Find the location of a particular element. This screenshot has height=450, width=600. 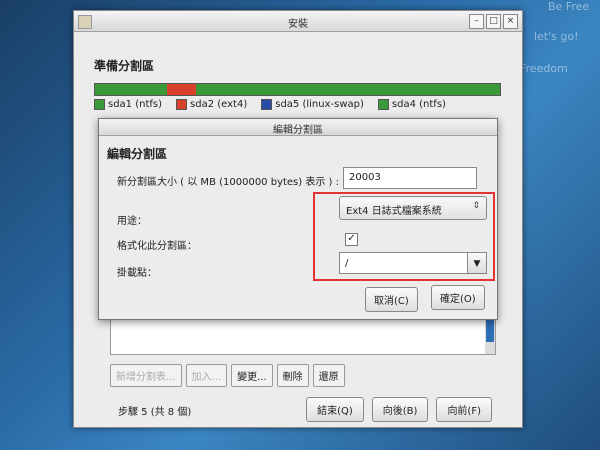

legend-item-sda1: sda1 (ntfs) is located at coordinates (128, 104).